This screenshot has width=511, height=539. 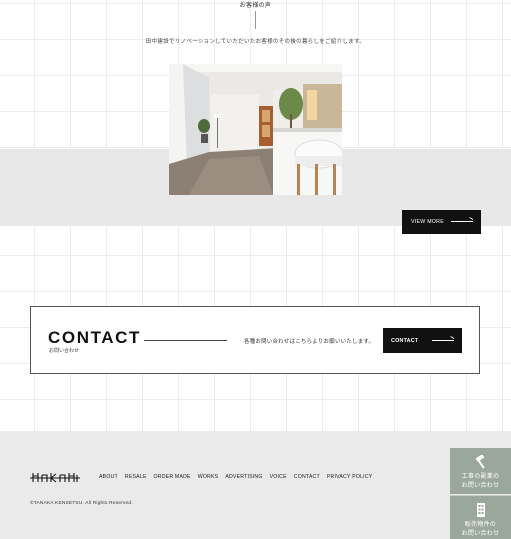 I want to click on contact-divider-line, so click(x=185, y=340).